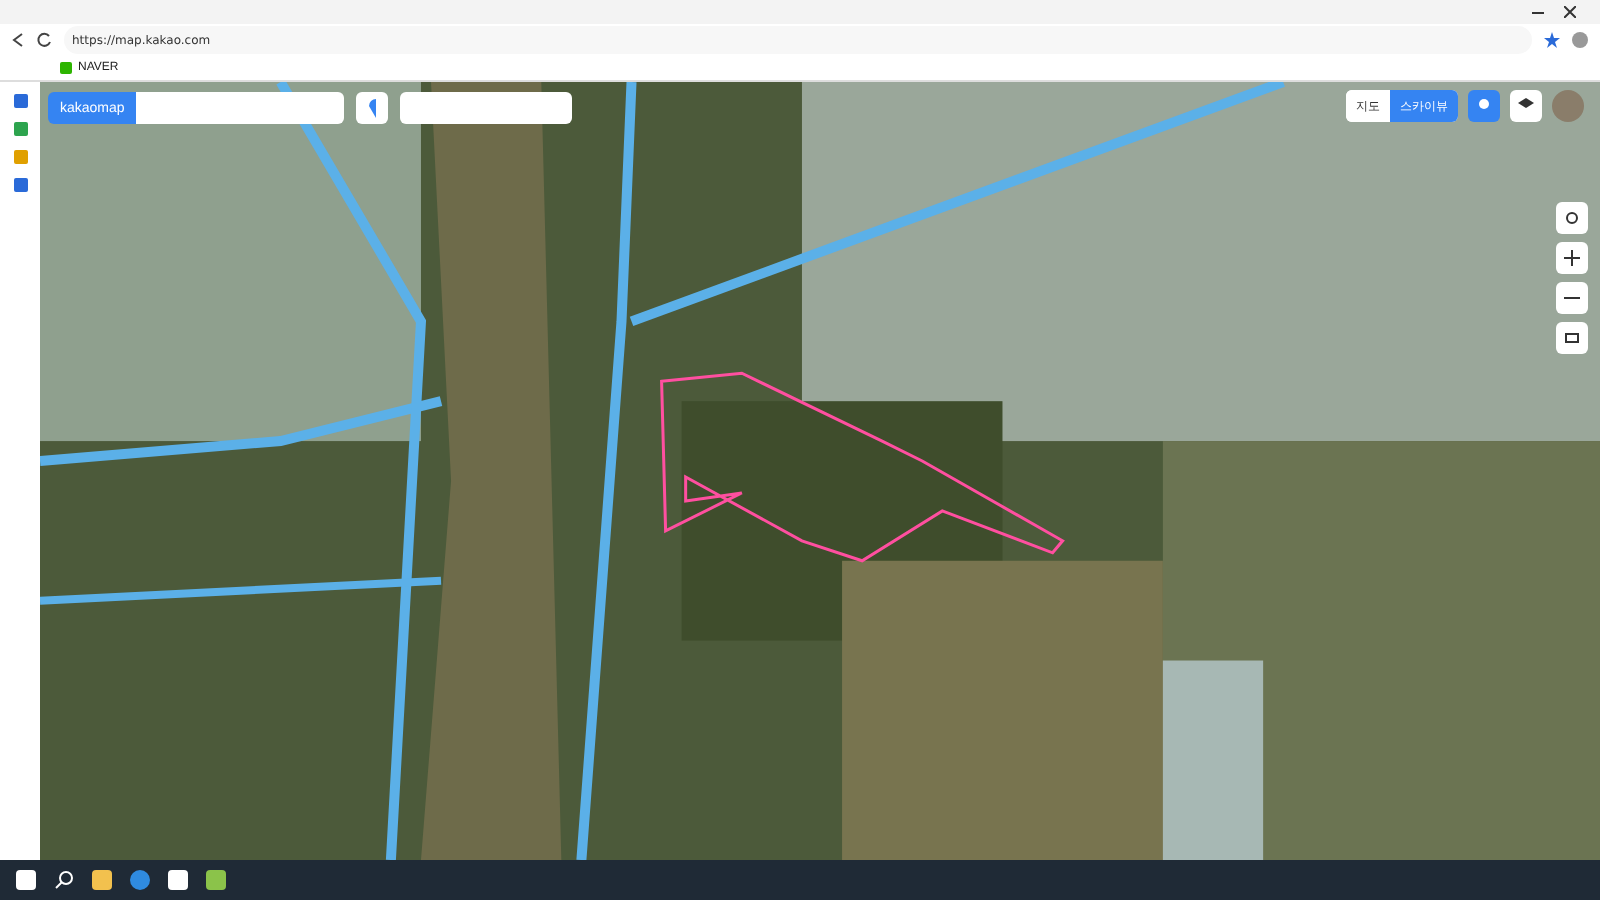 This screenshot has width=1600, height=900. I want to click on ruler-button, so click(1572, 338).